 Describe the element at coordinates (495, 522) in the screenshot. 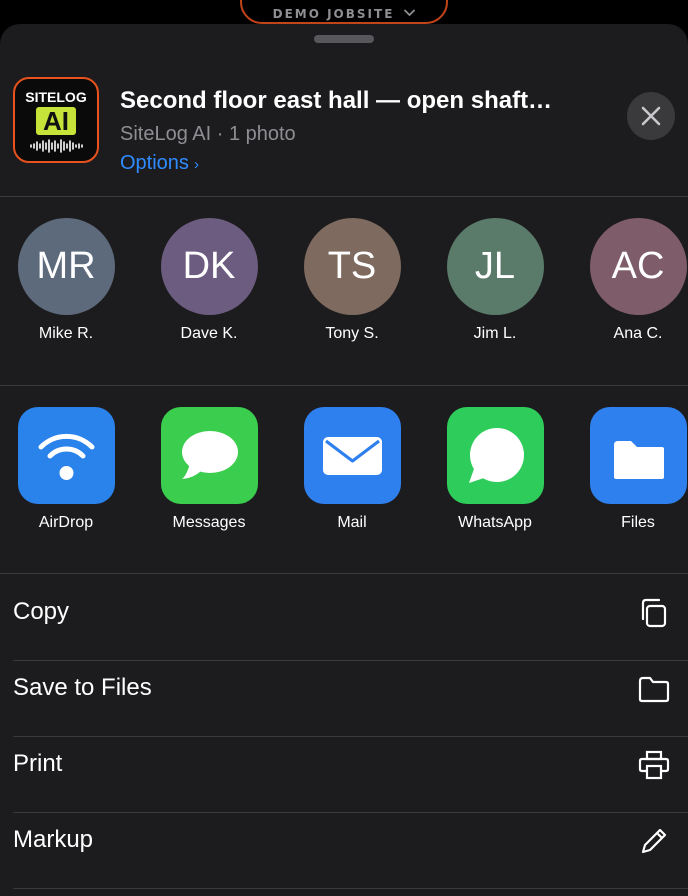

I see `app-name: WhatsApp` at that location.